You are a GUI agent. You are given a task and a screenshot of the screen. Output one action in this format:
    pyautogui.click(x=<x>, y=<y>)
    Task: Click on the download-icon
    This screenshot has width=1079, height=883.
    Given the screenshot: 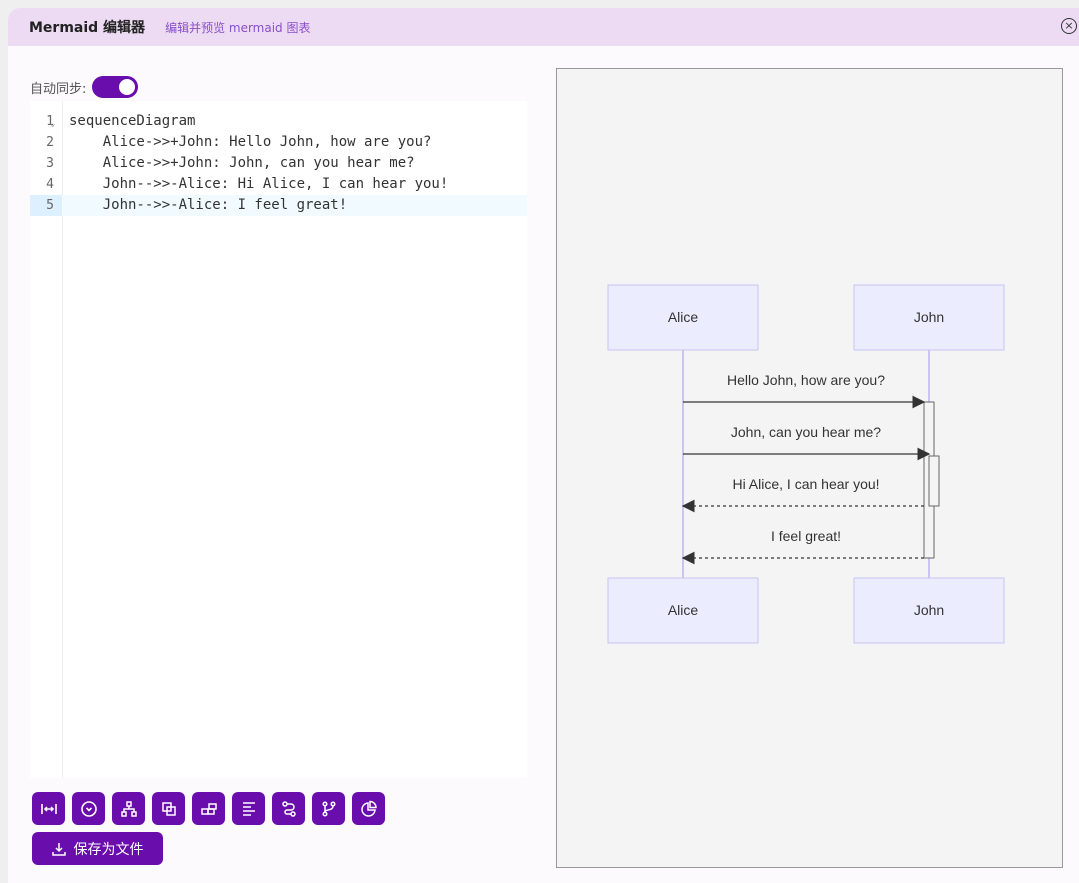 What is the action you would take?
    pyautogui.click(x=58, y=849)
    